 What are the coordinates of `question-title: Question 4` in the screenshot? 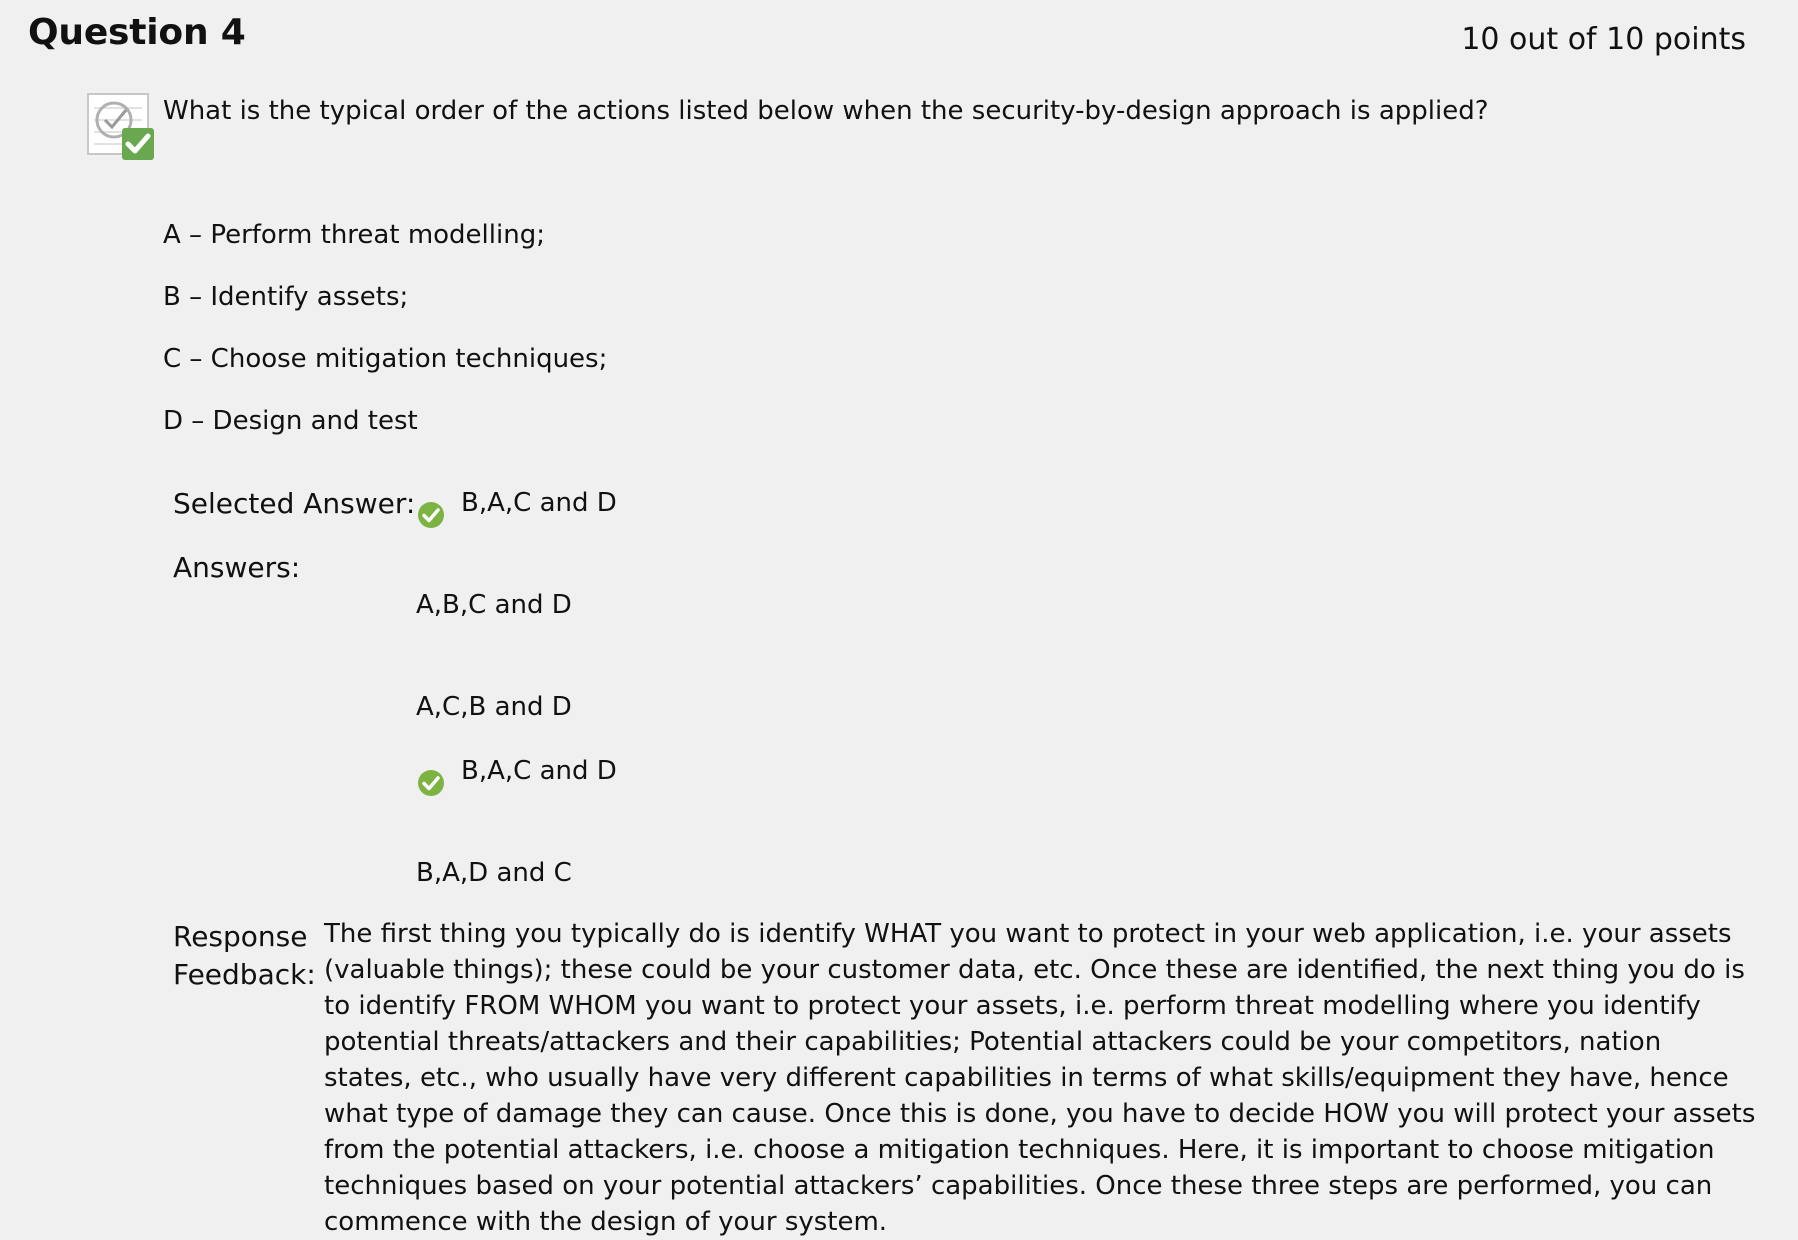 It's located at (137, 32).